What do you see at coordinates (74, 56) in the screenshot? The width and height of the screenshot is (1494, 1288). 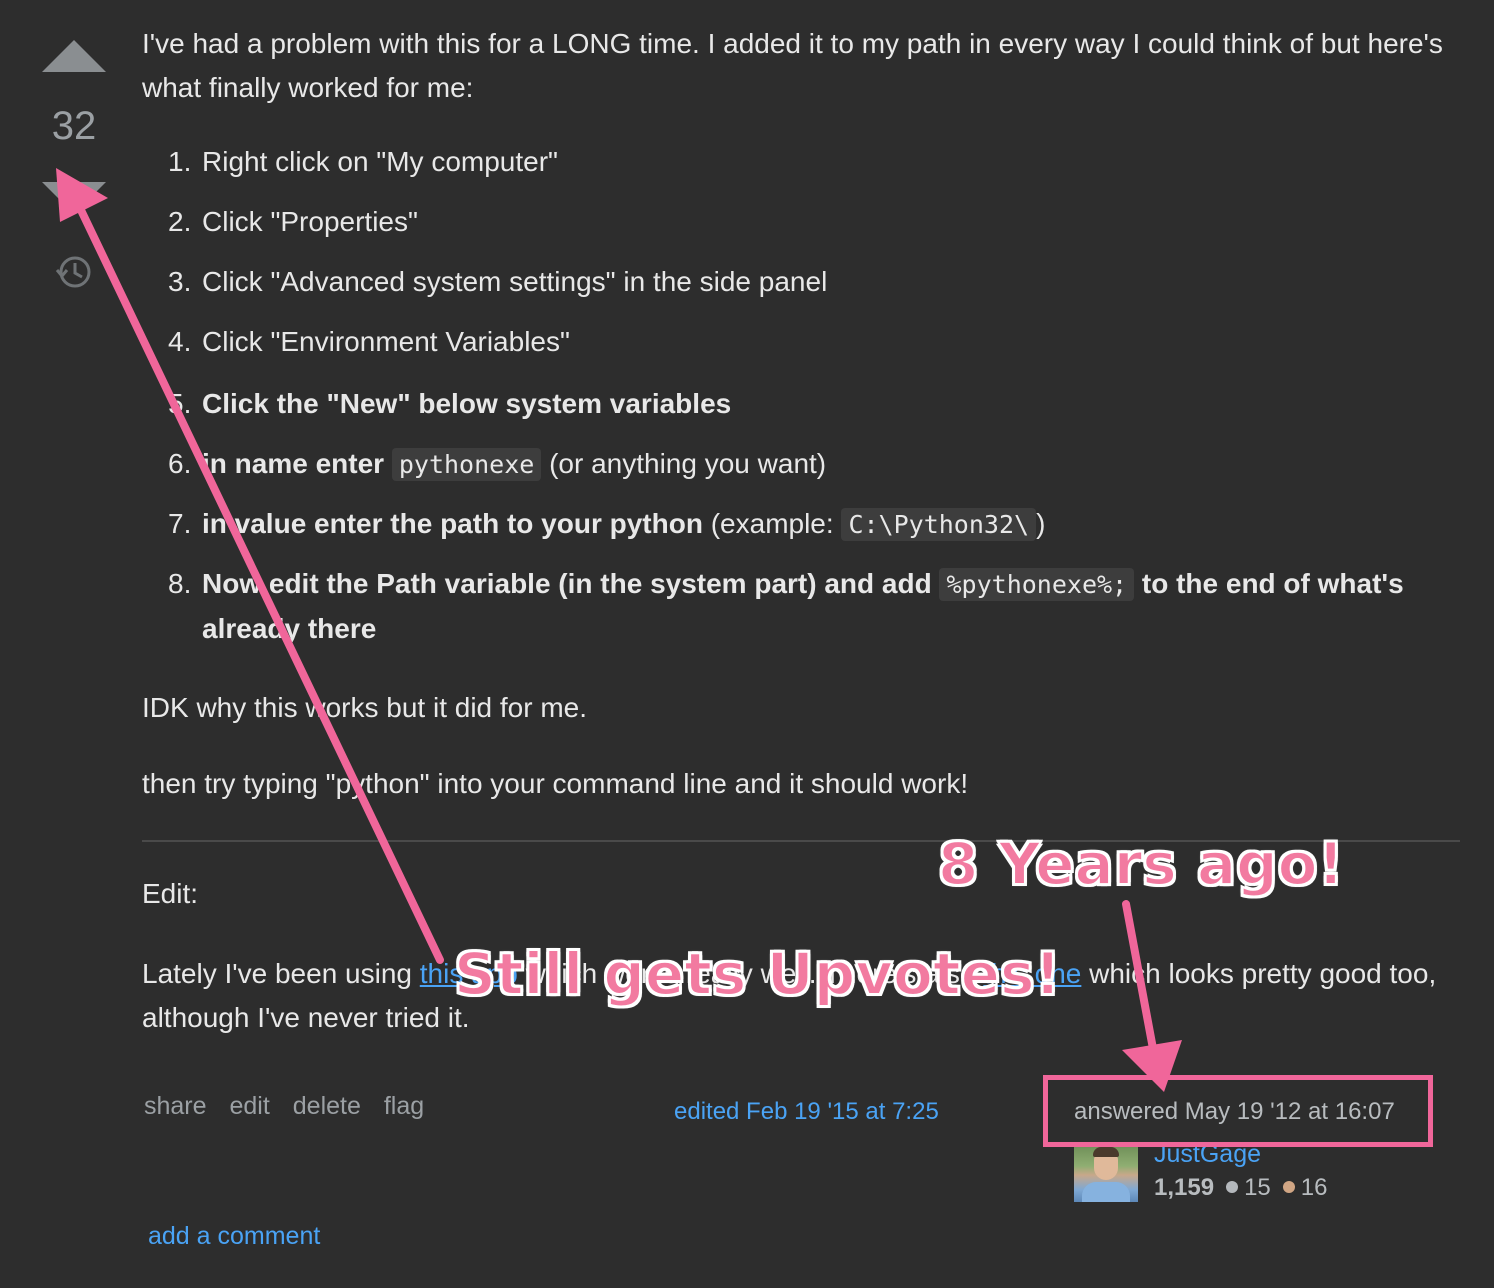 I see `upvote-arrow-icon` at bounding box center [74, 56].